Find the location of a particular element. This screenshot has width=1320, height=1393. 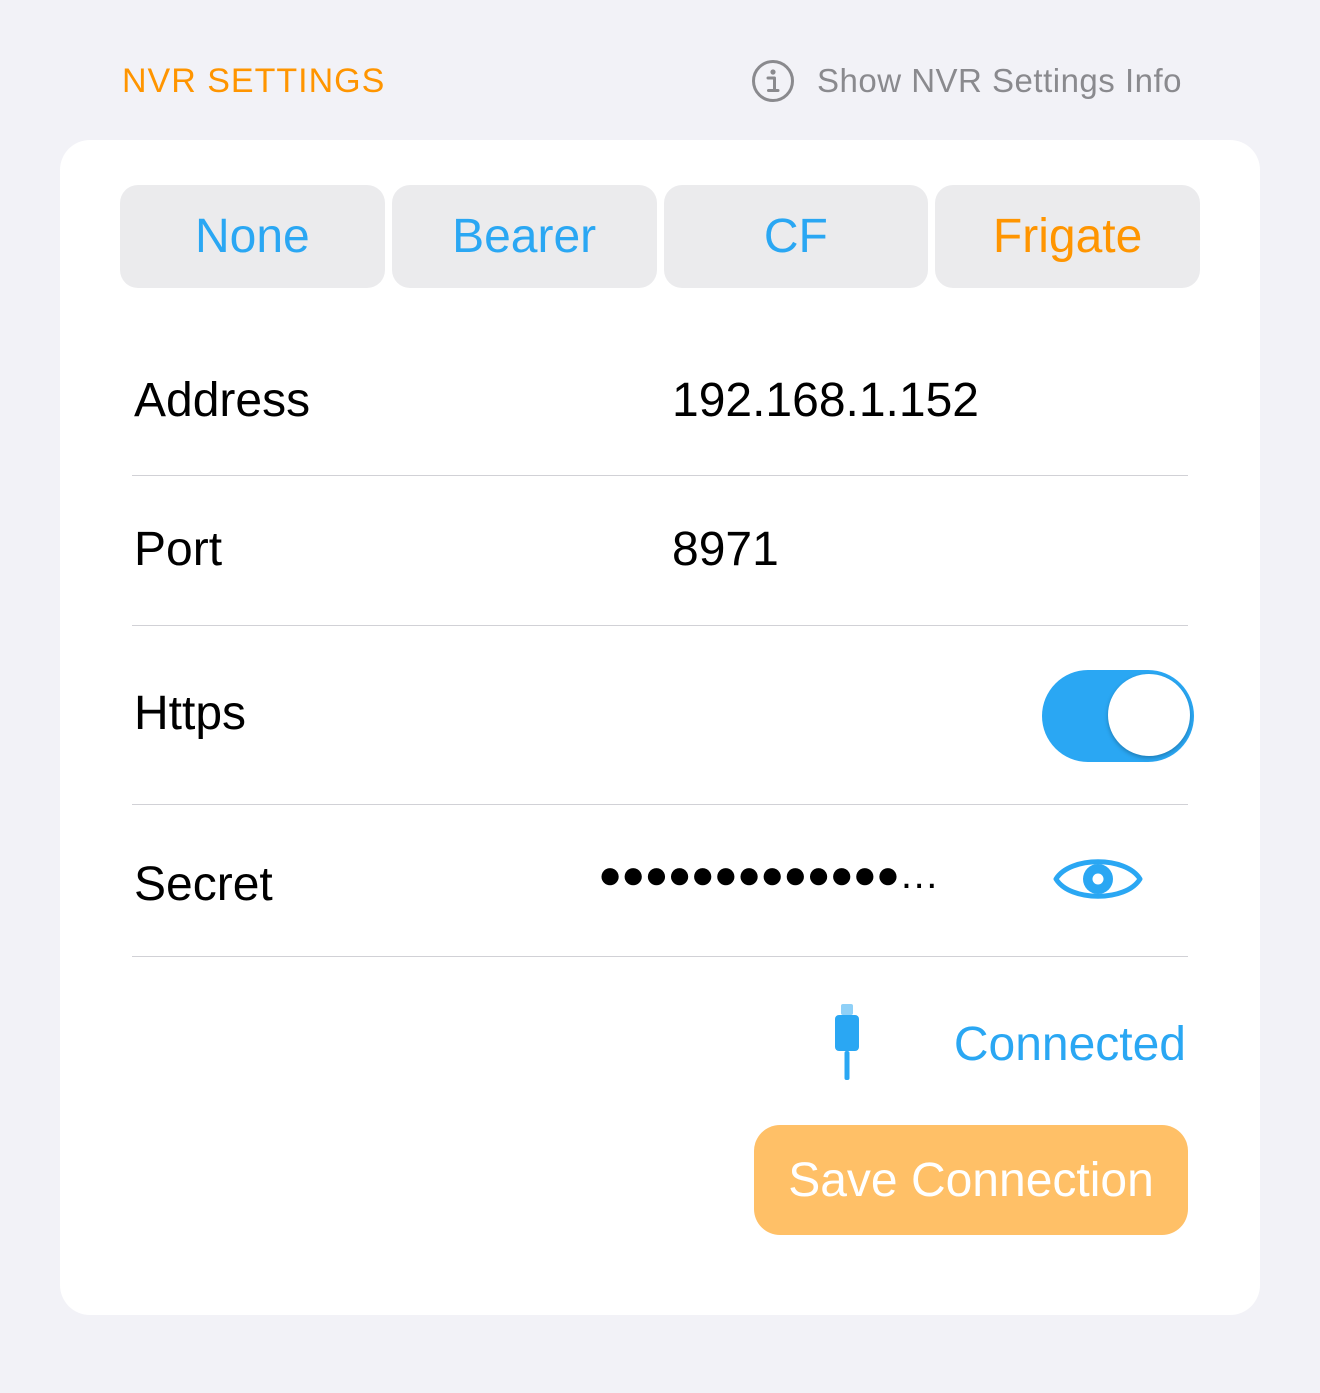

https-row: Https is located at coordinates (663, 715).